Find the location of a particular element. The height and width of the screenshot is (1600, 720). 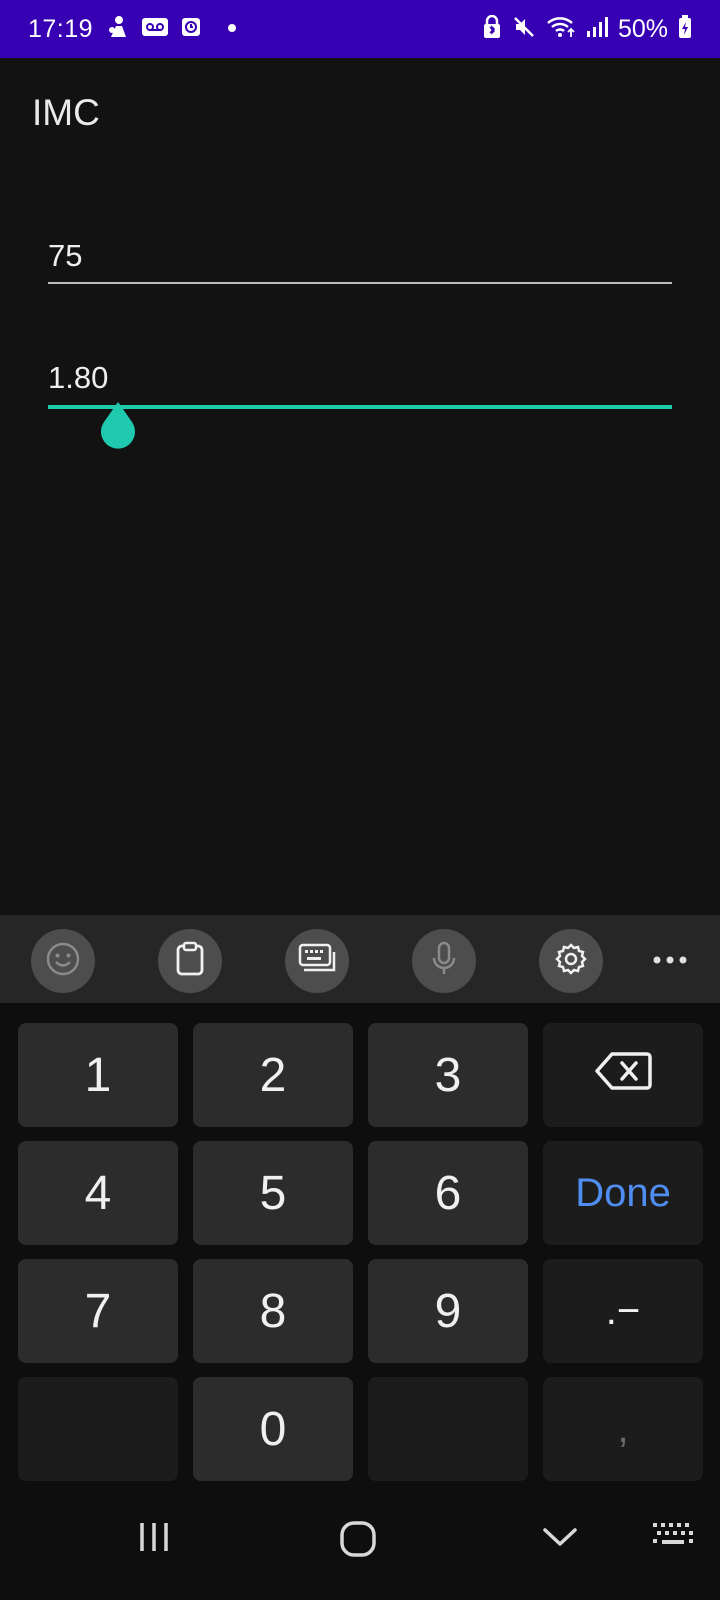

key-7: 7 is located at coordinates (98, 1311).